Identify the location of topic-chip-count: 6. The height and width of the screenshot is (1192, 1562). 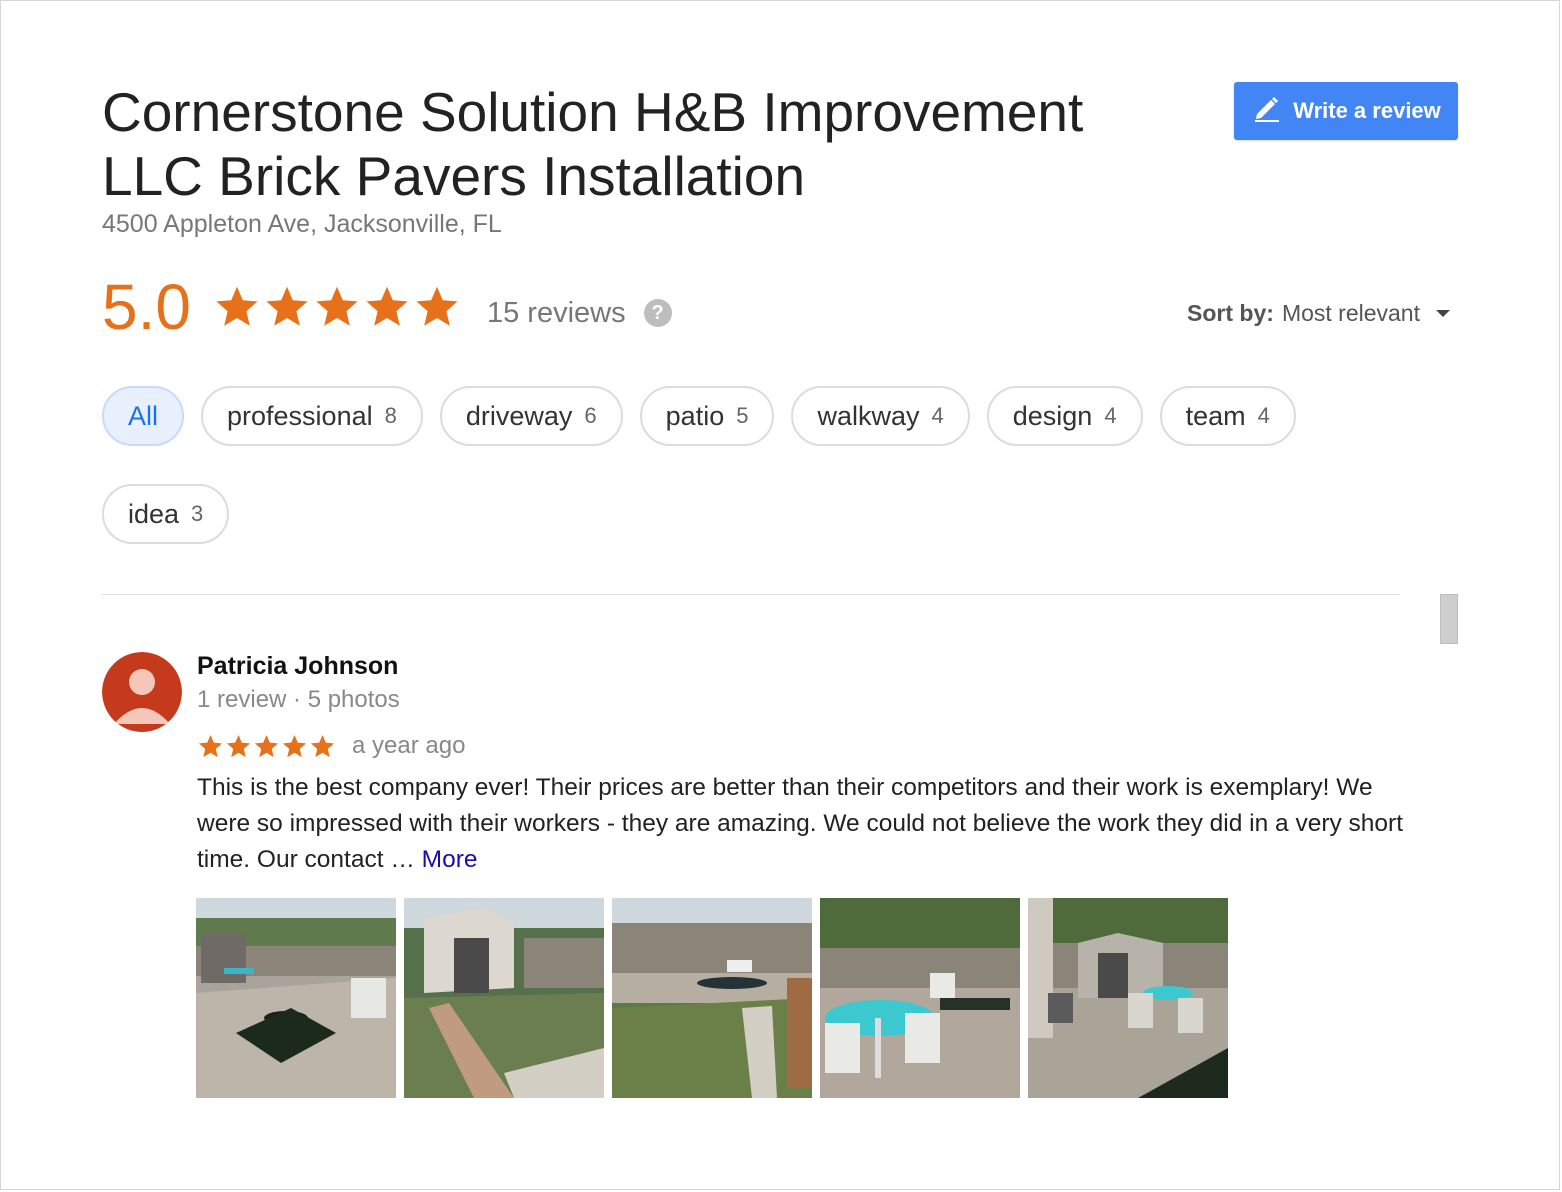
(590, 415).